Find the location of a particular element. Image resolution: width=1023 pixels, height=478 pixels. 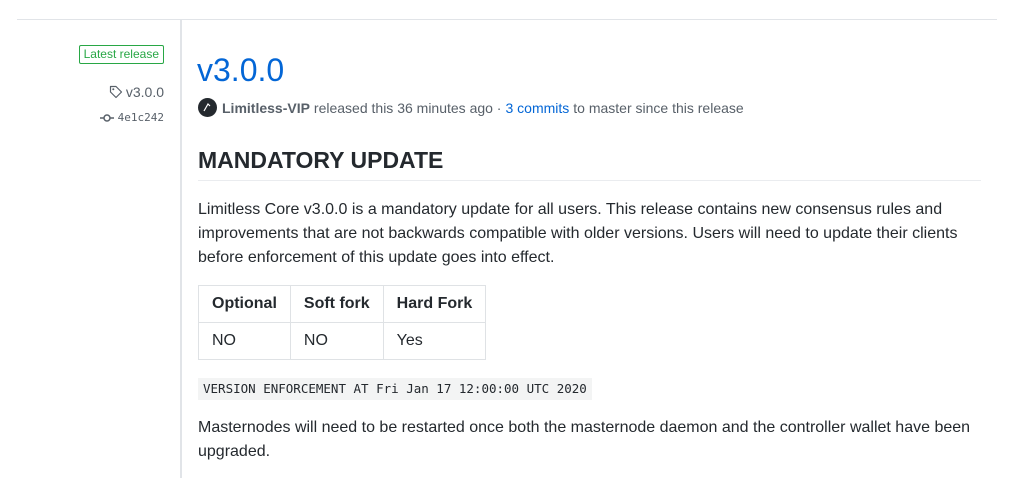

commit-link: 4e1c242 is located at coordinates (131, 118).